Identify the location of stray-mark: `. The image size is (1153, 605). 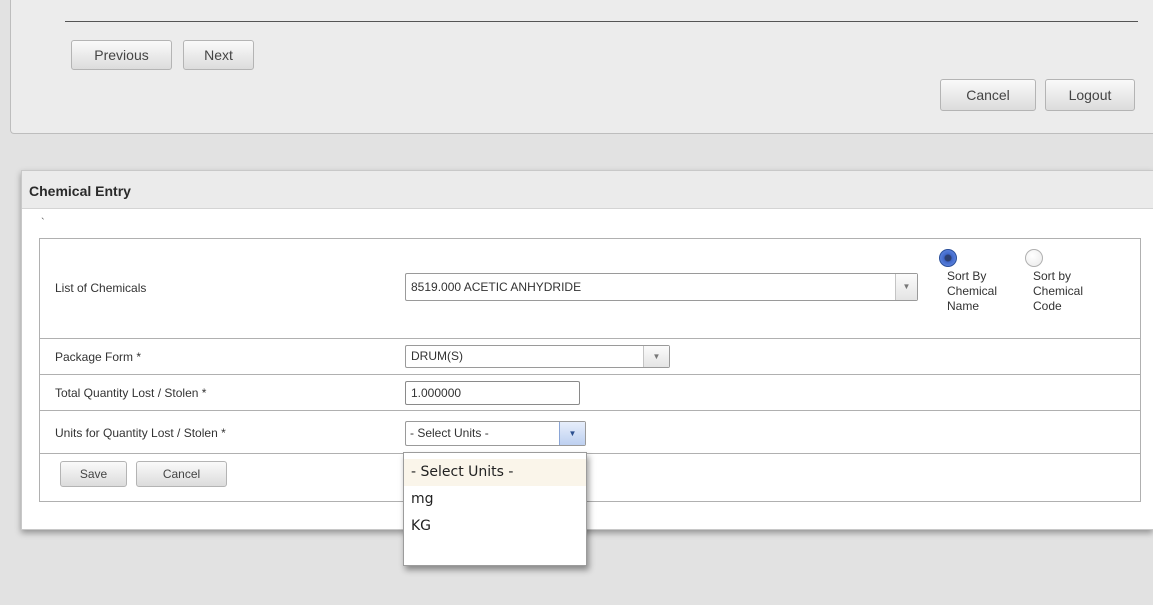
(43, 223).